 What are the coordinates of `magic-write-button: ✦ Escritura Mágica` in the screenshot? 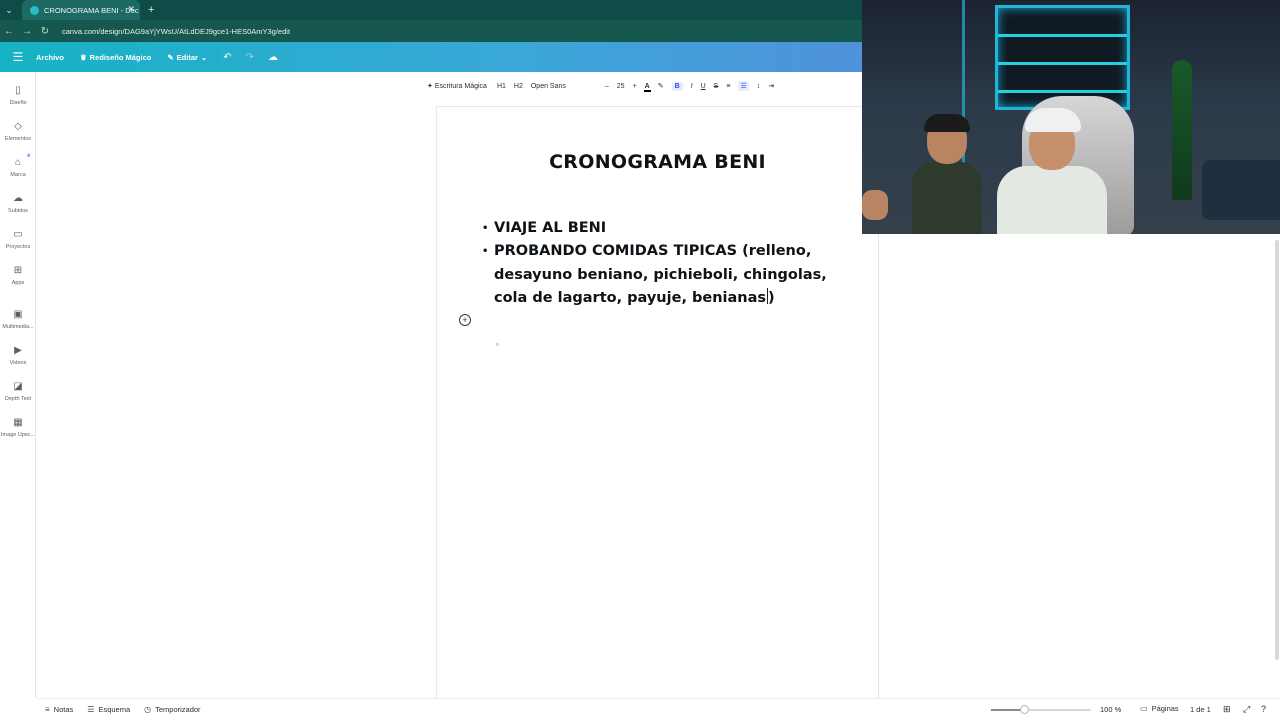 It's located at (457, 86).